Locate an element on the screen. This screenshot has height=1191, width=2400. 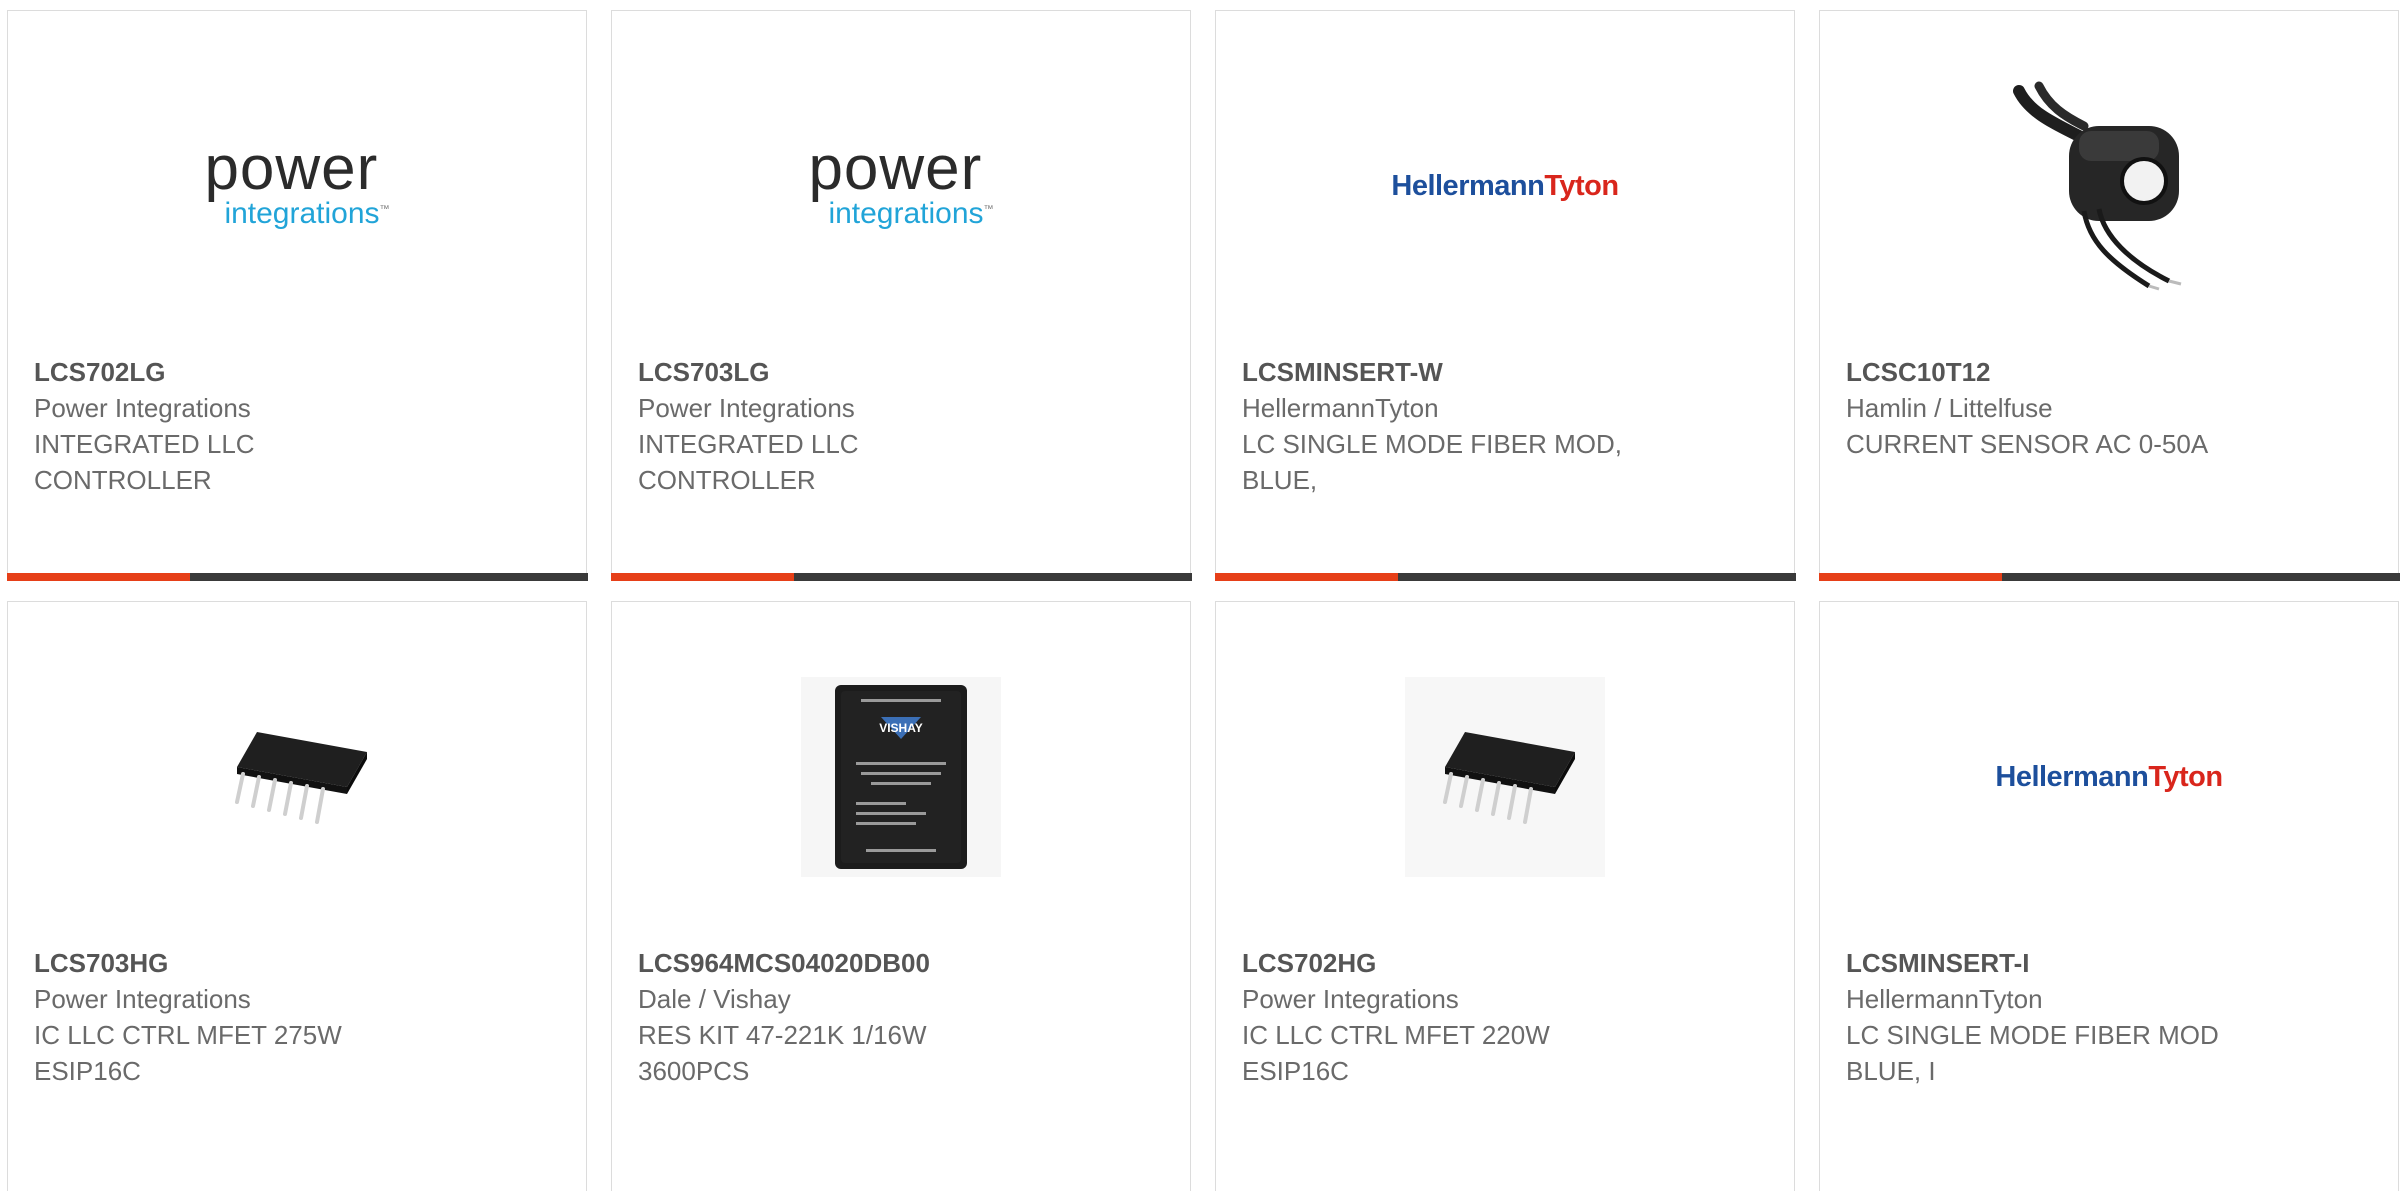
current-sensor-icon is located at coordinates (2109, 186).